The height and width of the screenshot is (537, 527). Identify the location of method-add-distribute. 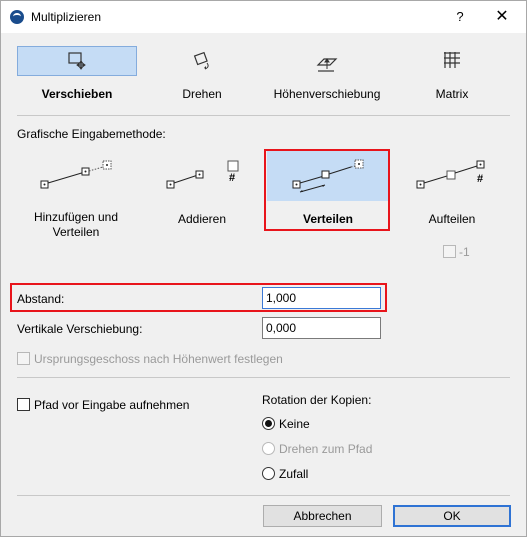
(76, 176).